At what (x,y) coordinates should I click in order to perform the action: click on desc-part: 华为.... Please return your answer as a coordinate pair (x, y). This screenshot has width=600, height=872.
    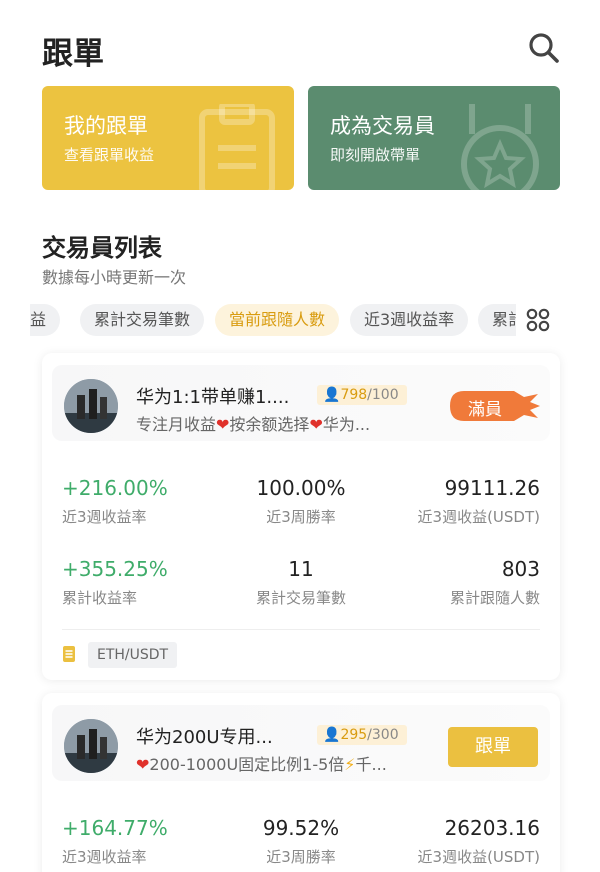
    Looking at the image, I should click on (346, 424).